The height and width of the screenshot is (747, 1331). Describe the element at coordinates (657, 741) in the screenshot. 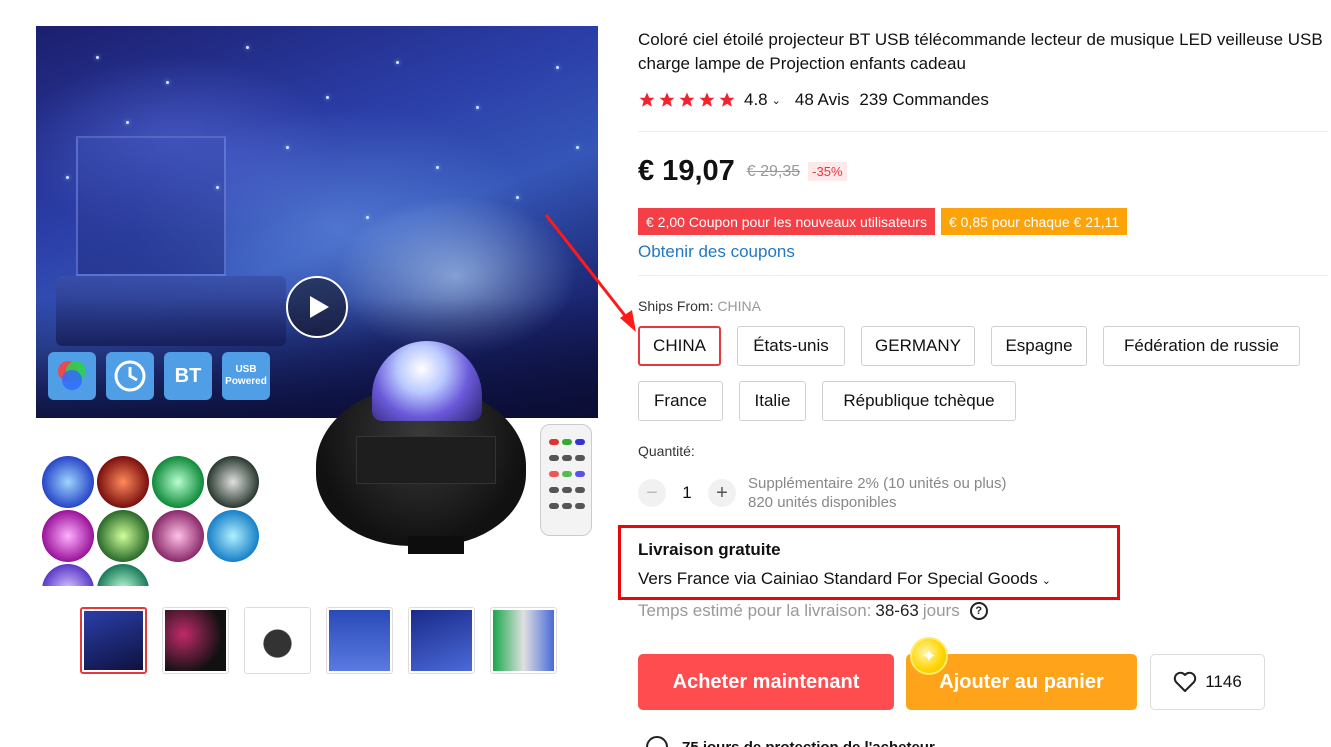

I see `shield-icon` at that location.